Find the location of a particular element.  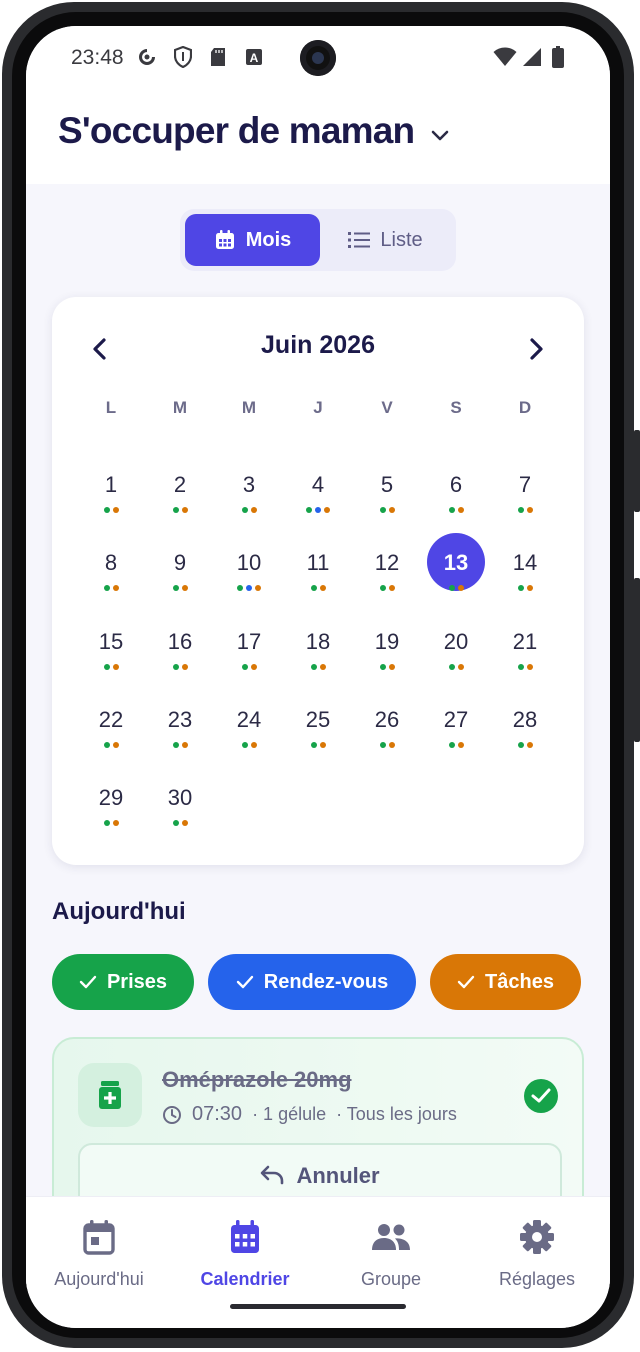

calendar-day-number: 5 is located at coordinates (387, 484).